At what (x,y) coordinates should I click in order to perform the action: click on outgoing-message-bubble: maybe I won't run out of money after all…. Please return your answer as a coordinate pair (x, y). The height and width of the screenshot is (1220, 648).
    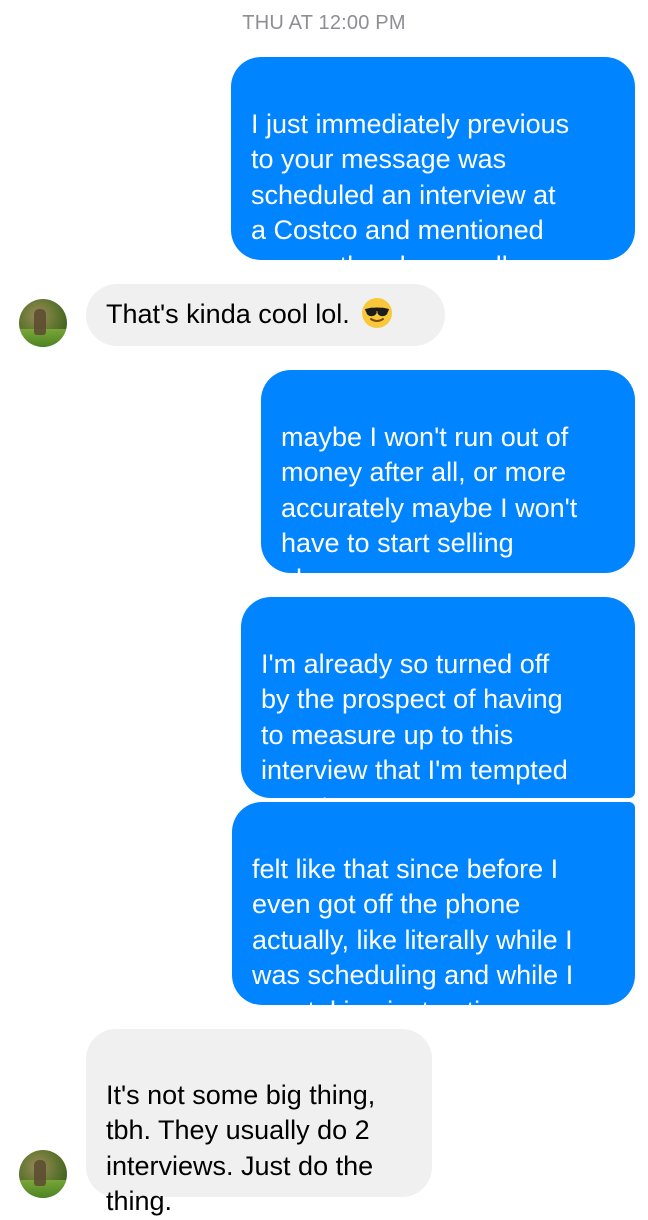
    Looking at the image, I should click on (448, 482).